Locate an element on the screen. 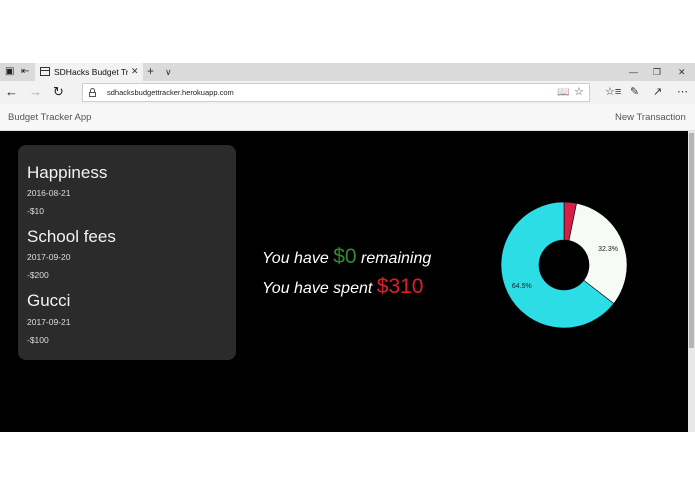  url-text: sdhacksbudgettracker.herokuapp.com is located at coordinates (170, 93).